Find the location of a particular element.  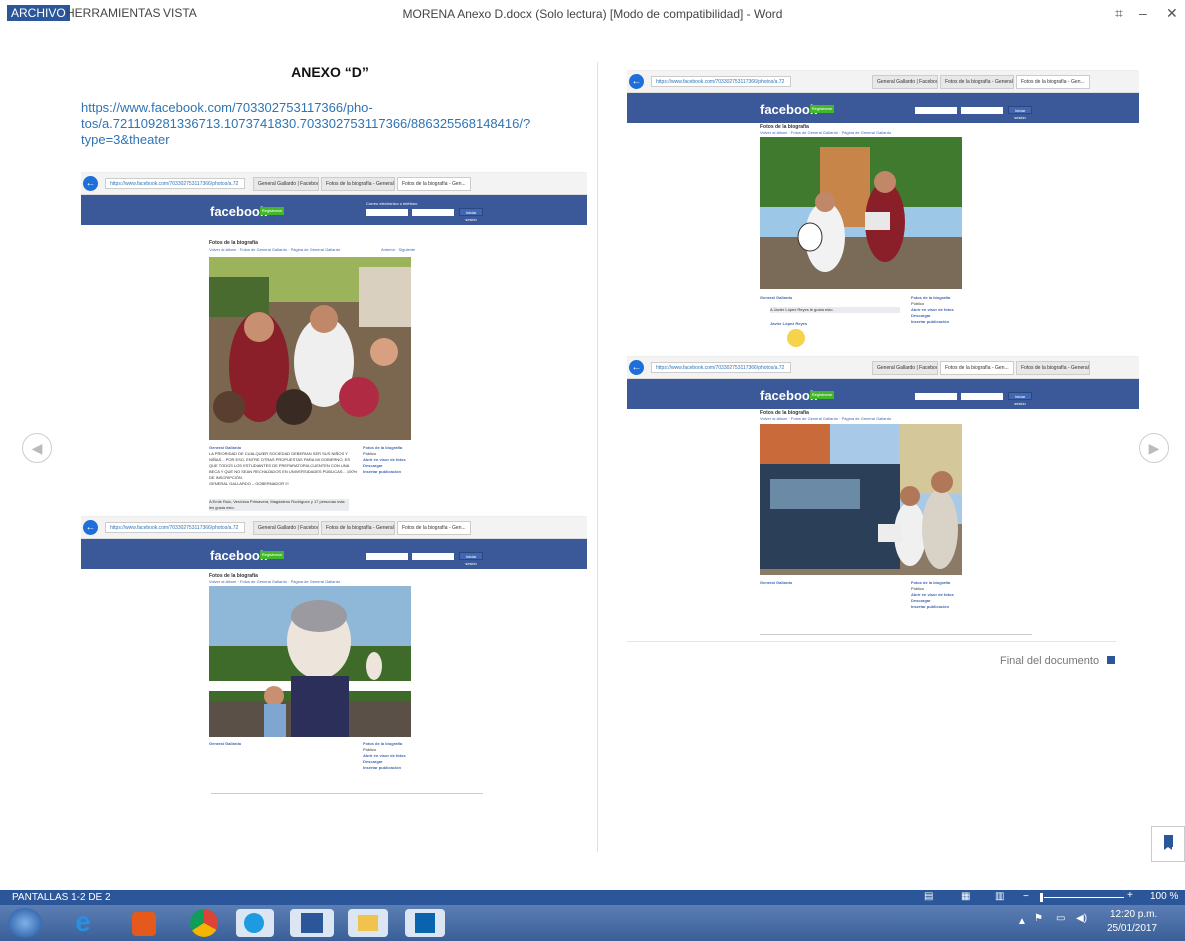

photo-truck is located at coordinates (861, 499).